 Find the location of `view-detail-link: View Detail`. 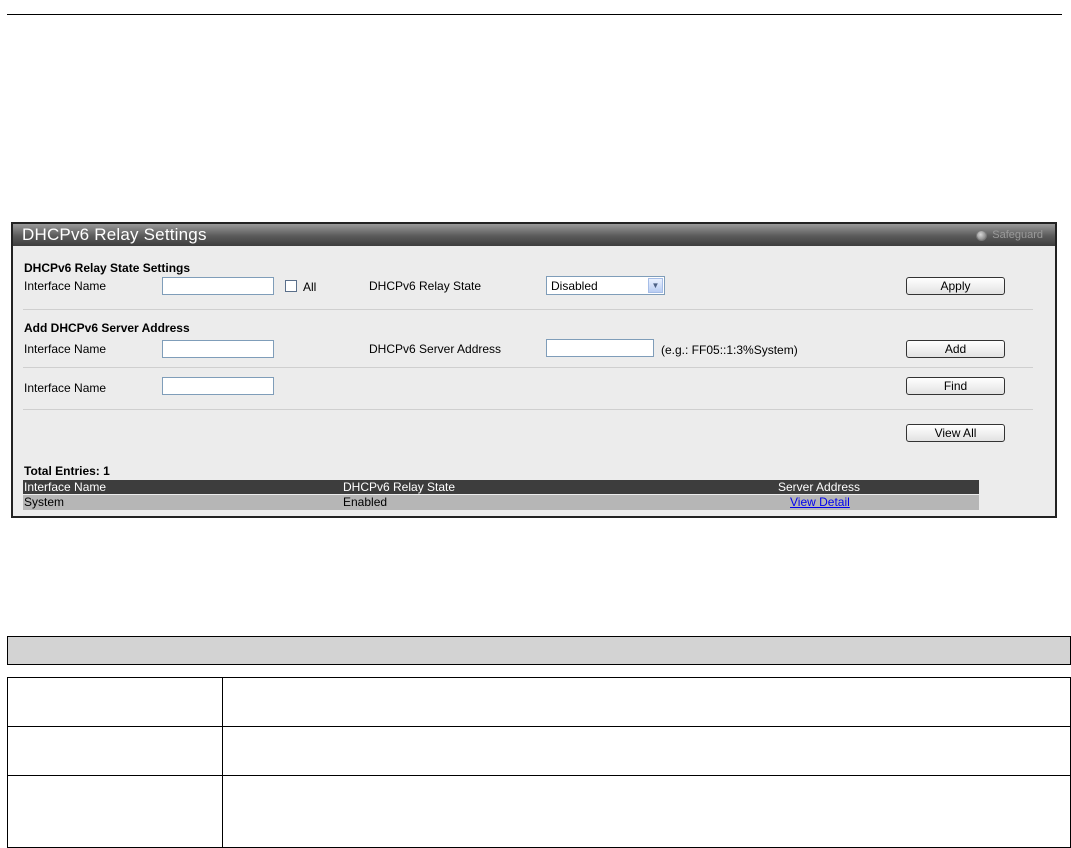

view-detail-link: View Detail is located at coordinates (820, 502).